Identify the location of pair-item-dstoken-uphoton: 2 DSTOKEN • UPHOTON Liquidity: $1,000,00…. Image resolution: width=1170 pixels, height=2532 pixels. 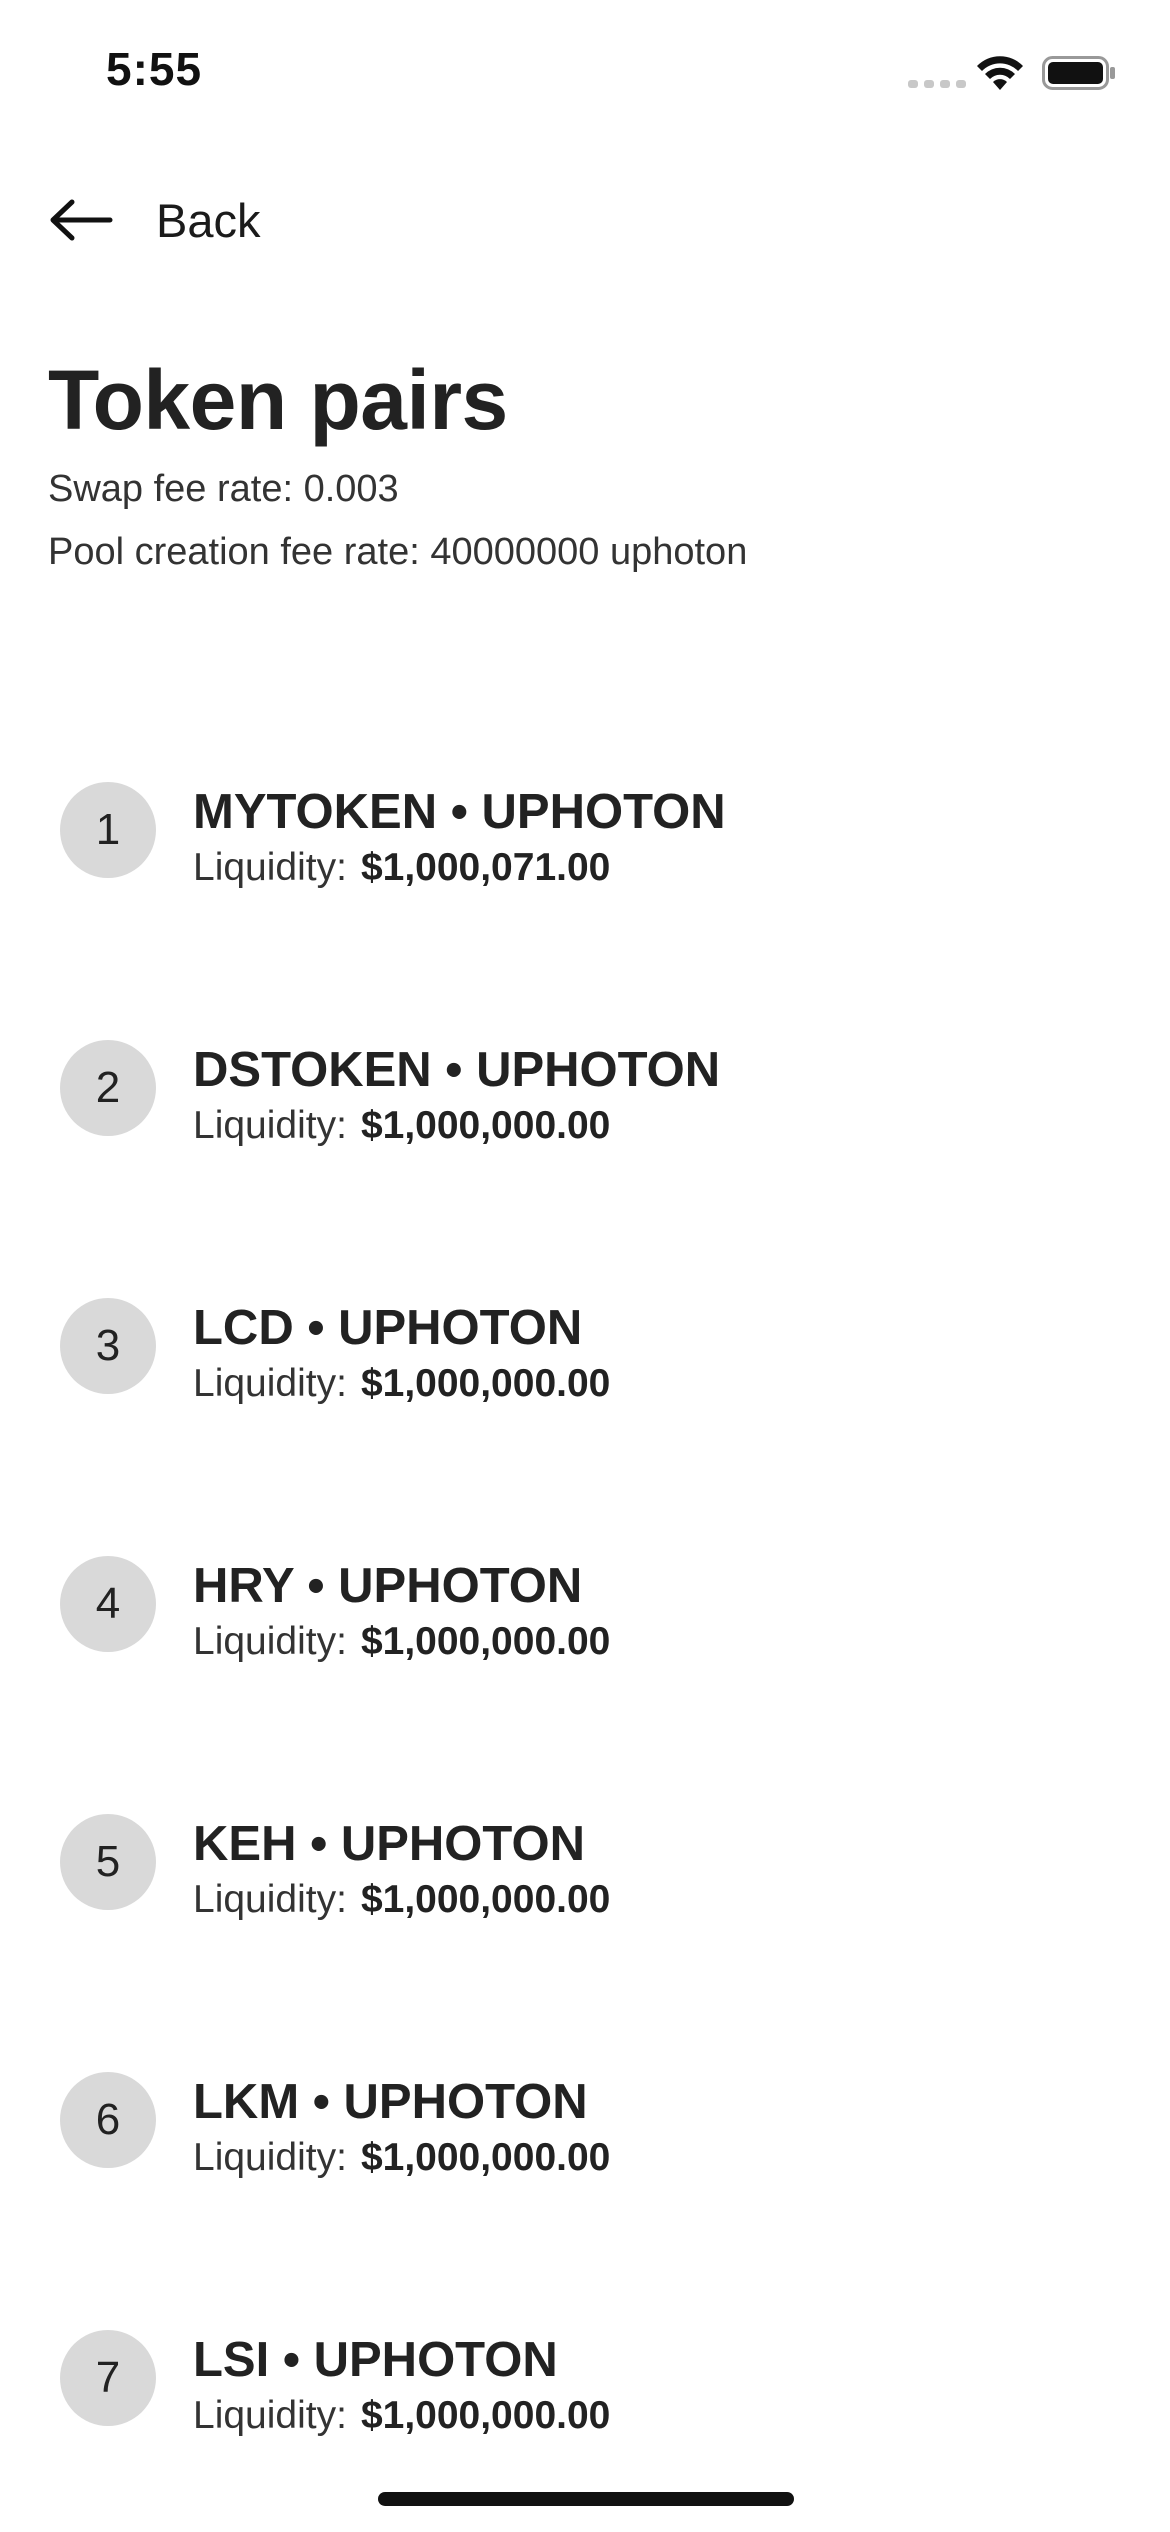
(585, 1118).